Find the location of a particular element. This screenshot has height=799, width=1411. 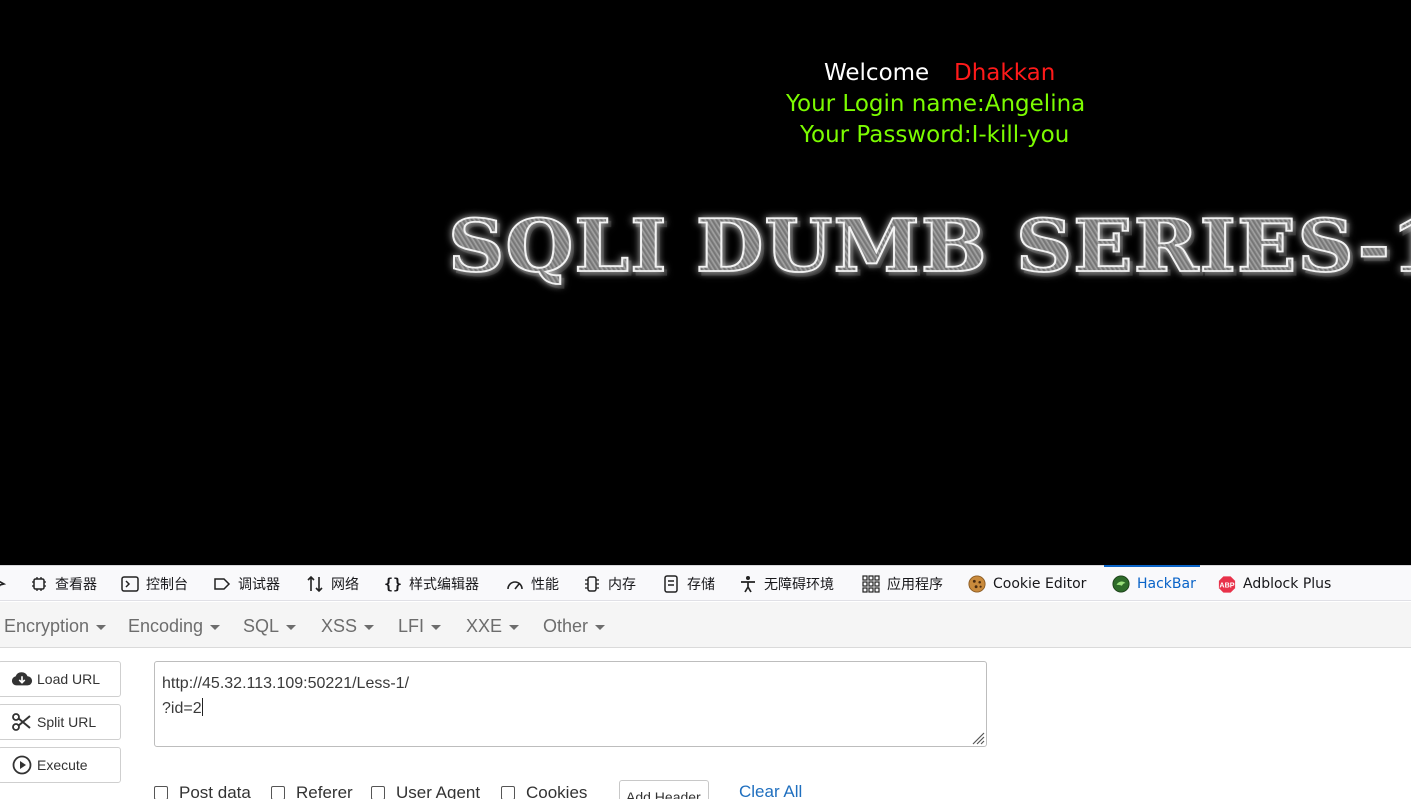

clear-all-link: Clear All is located at coordinates (770, 790).